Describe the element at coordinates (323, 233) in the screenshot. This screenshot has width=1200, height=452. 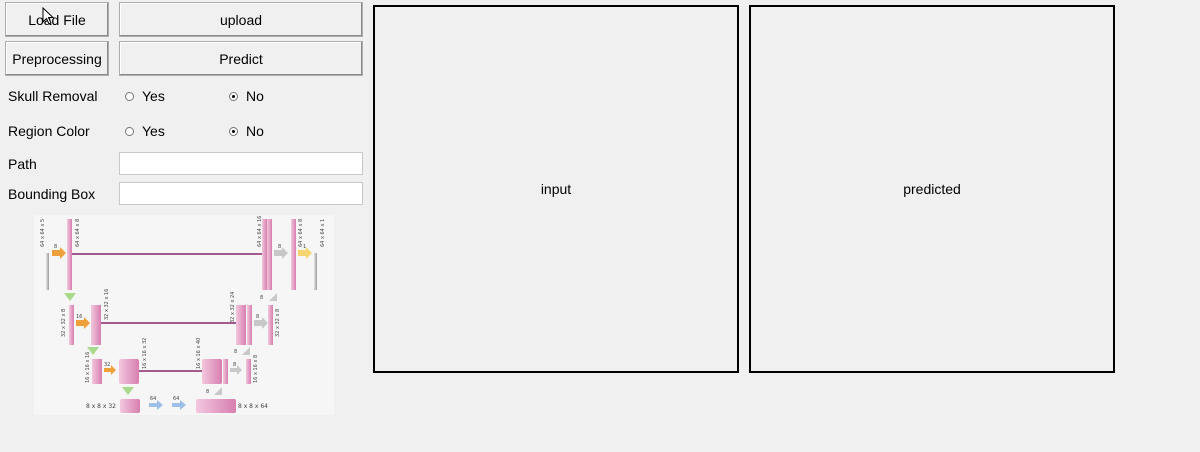
I see `diagram-label: 64 x 64 x 1` at that location.